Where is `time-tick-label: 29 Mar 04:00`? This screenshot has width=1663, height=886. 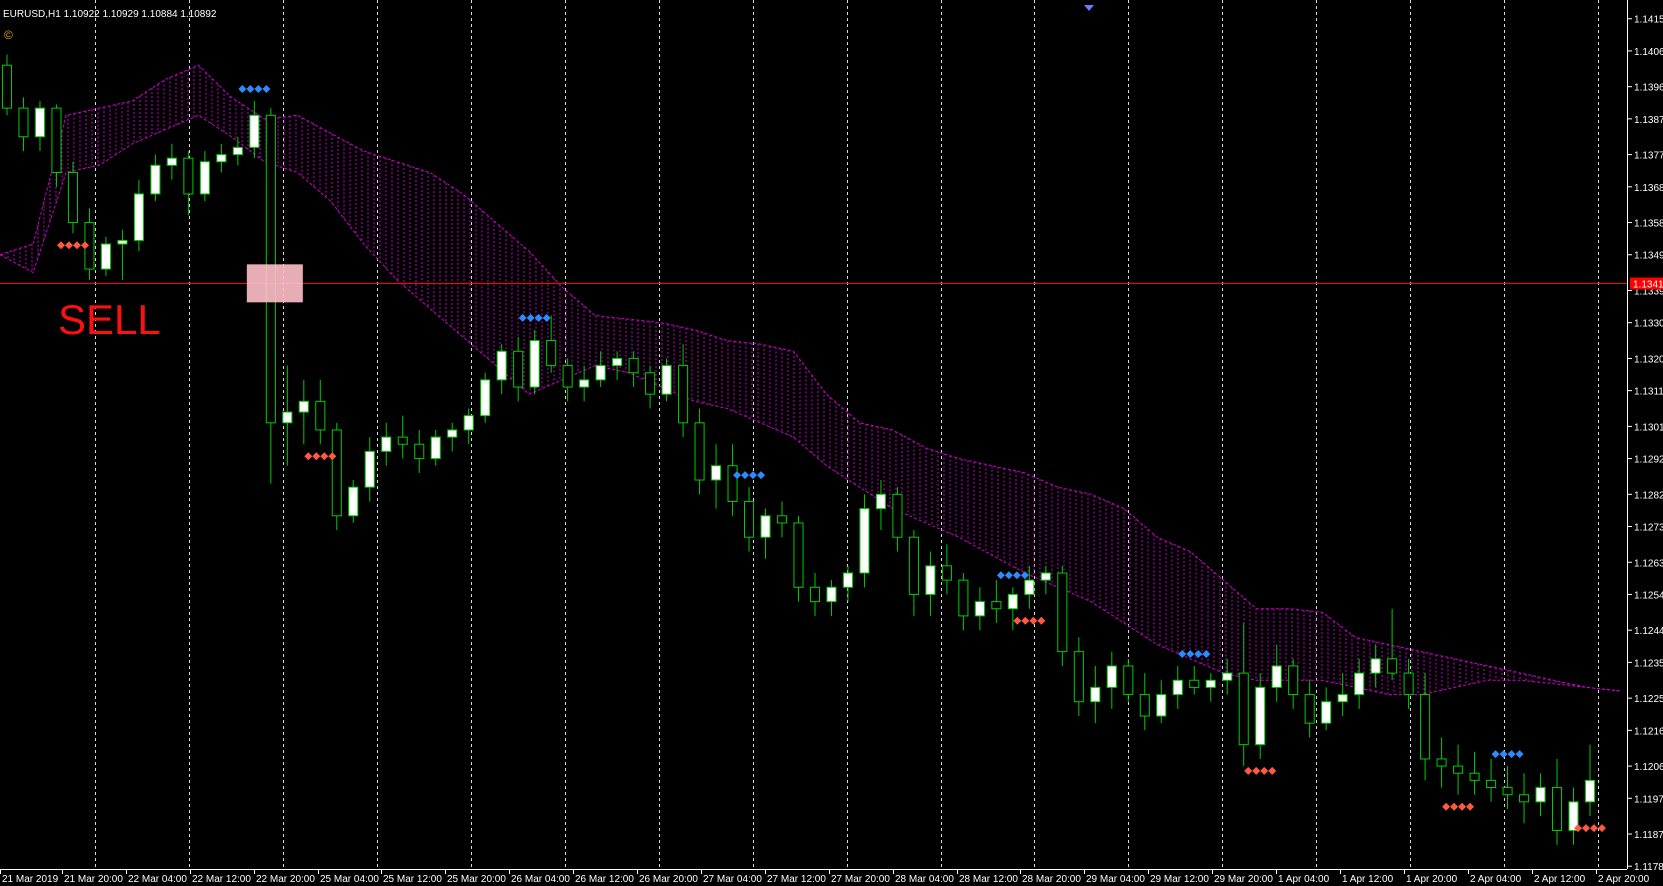 time-tick-label: 29 Mar 04:00 is located at coordinates (1115, 879).